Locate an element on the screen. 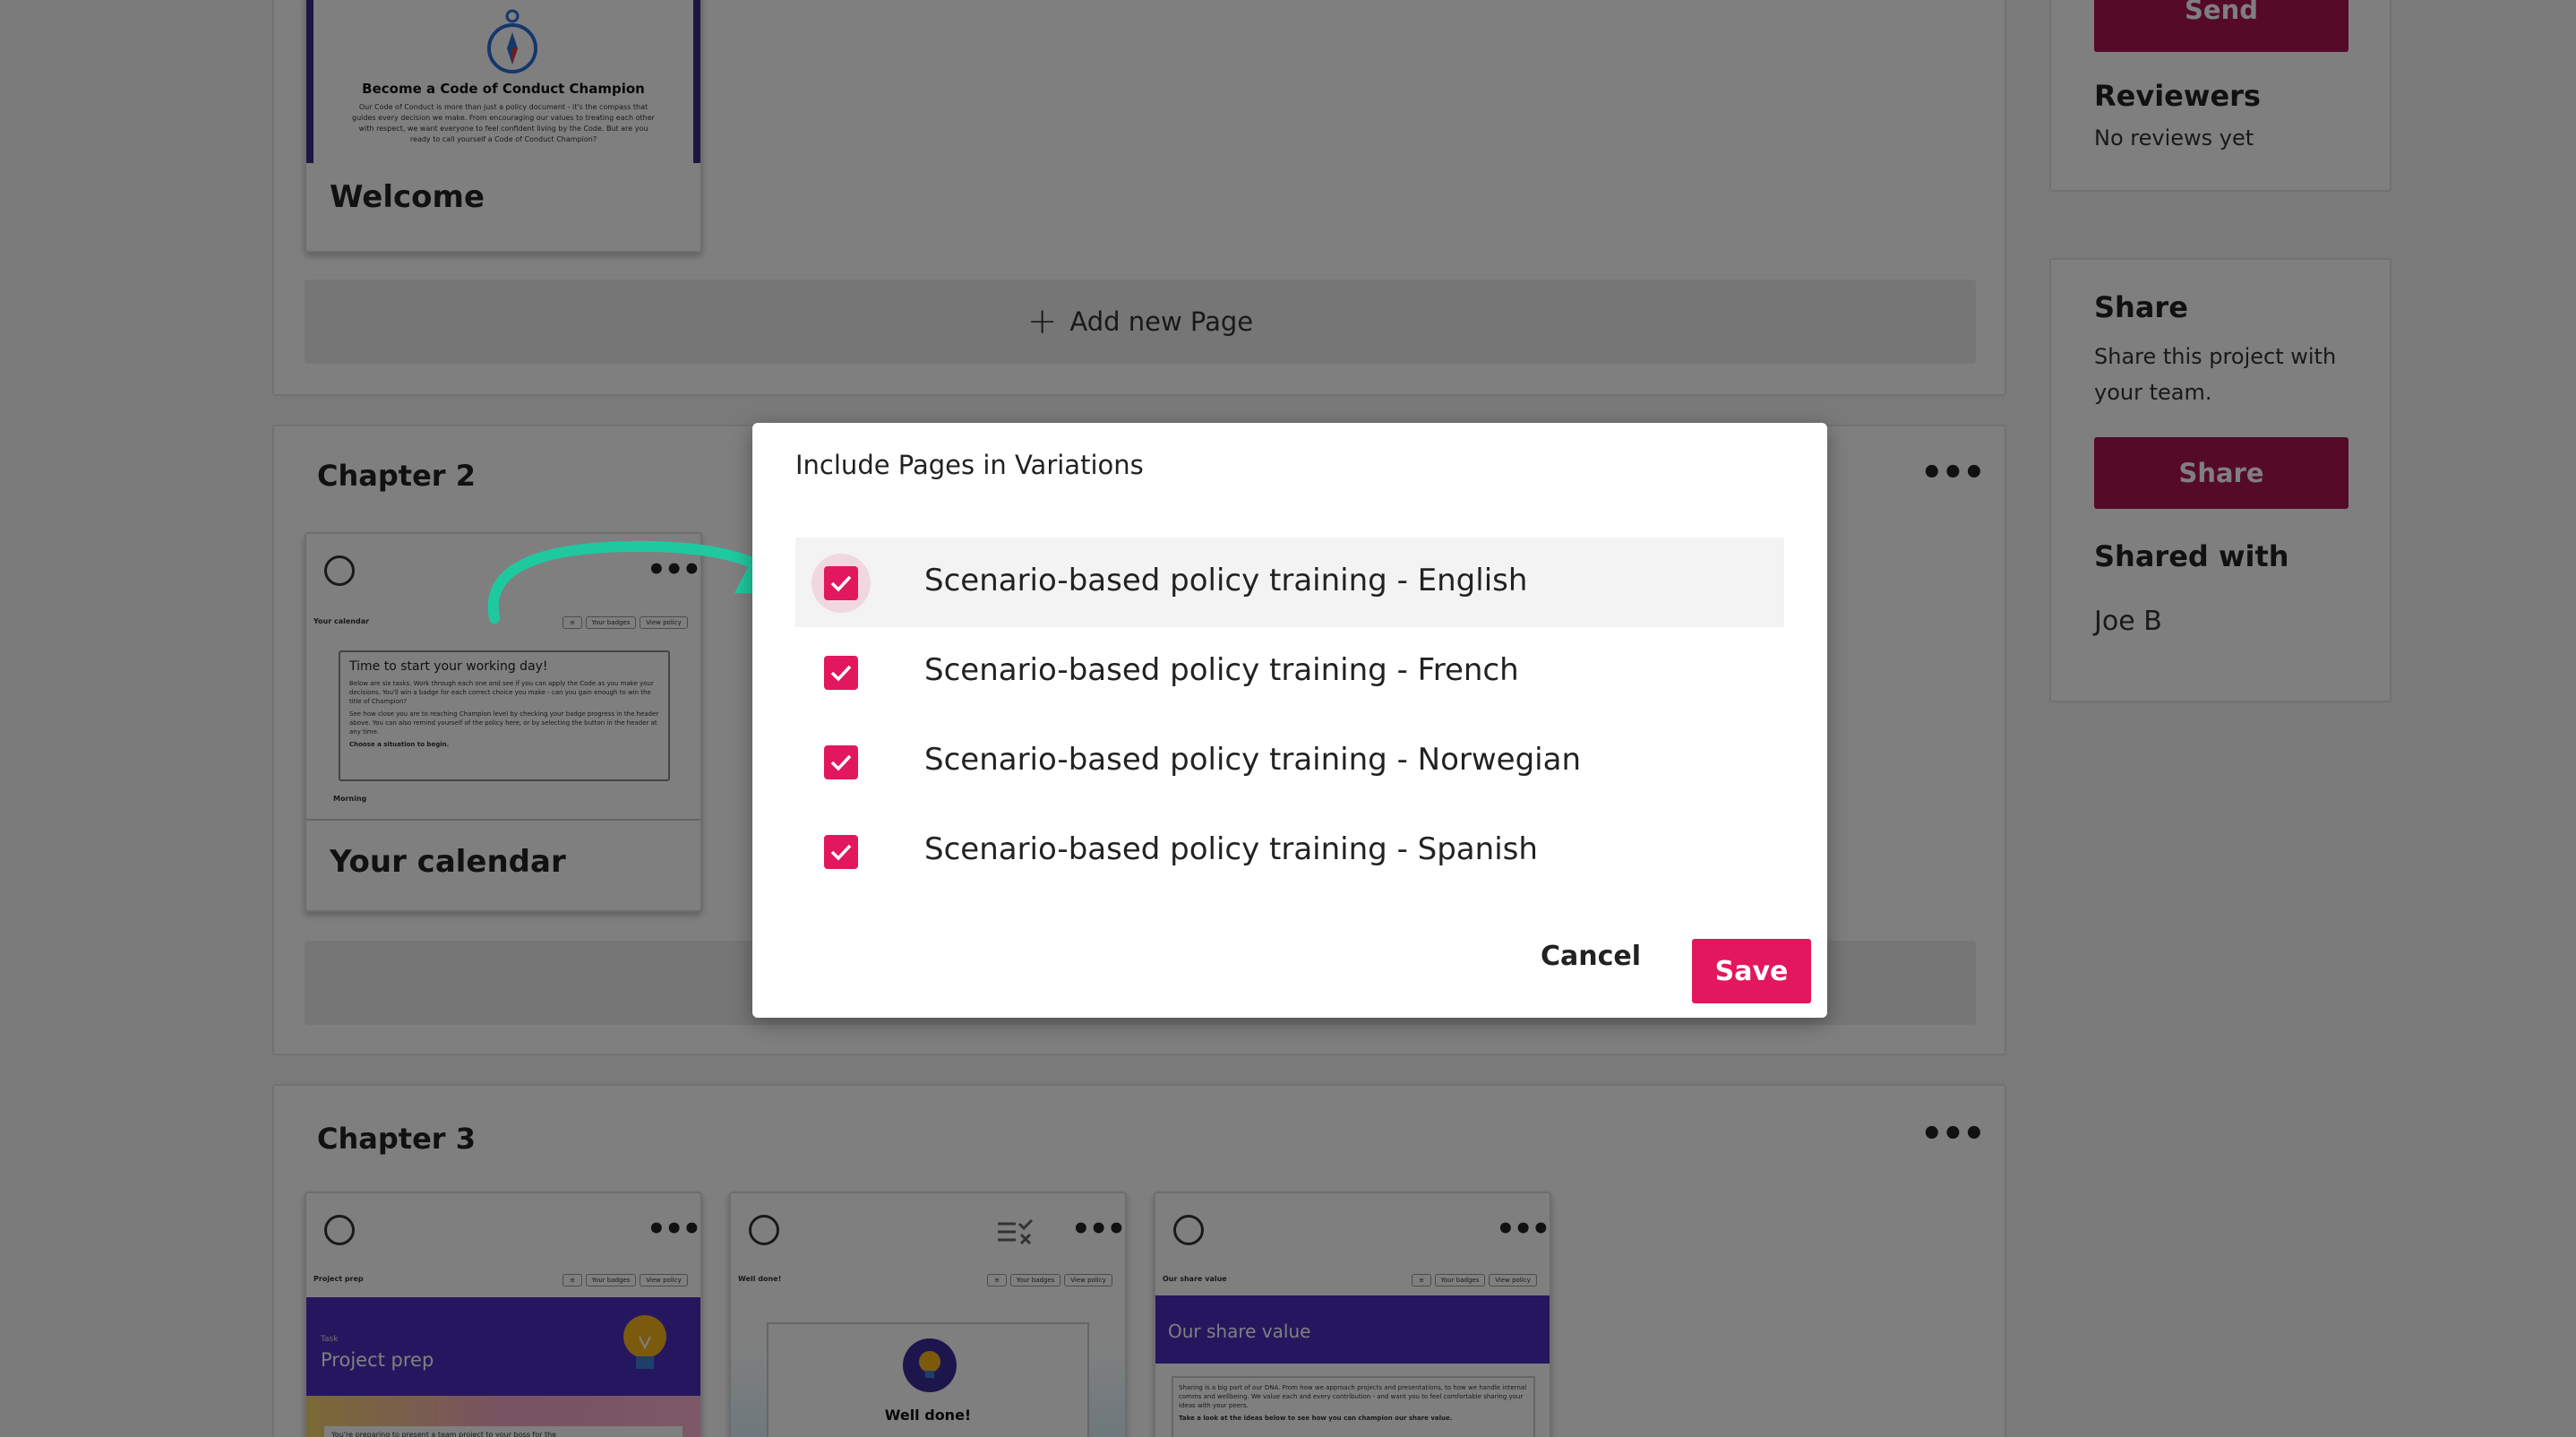  variation-option-french: Scenario-based policy training - French is located at coordinates (1289, 672).